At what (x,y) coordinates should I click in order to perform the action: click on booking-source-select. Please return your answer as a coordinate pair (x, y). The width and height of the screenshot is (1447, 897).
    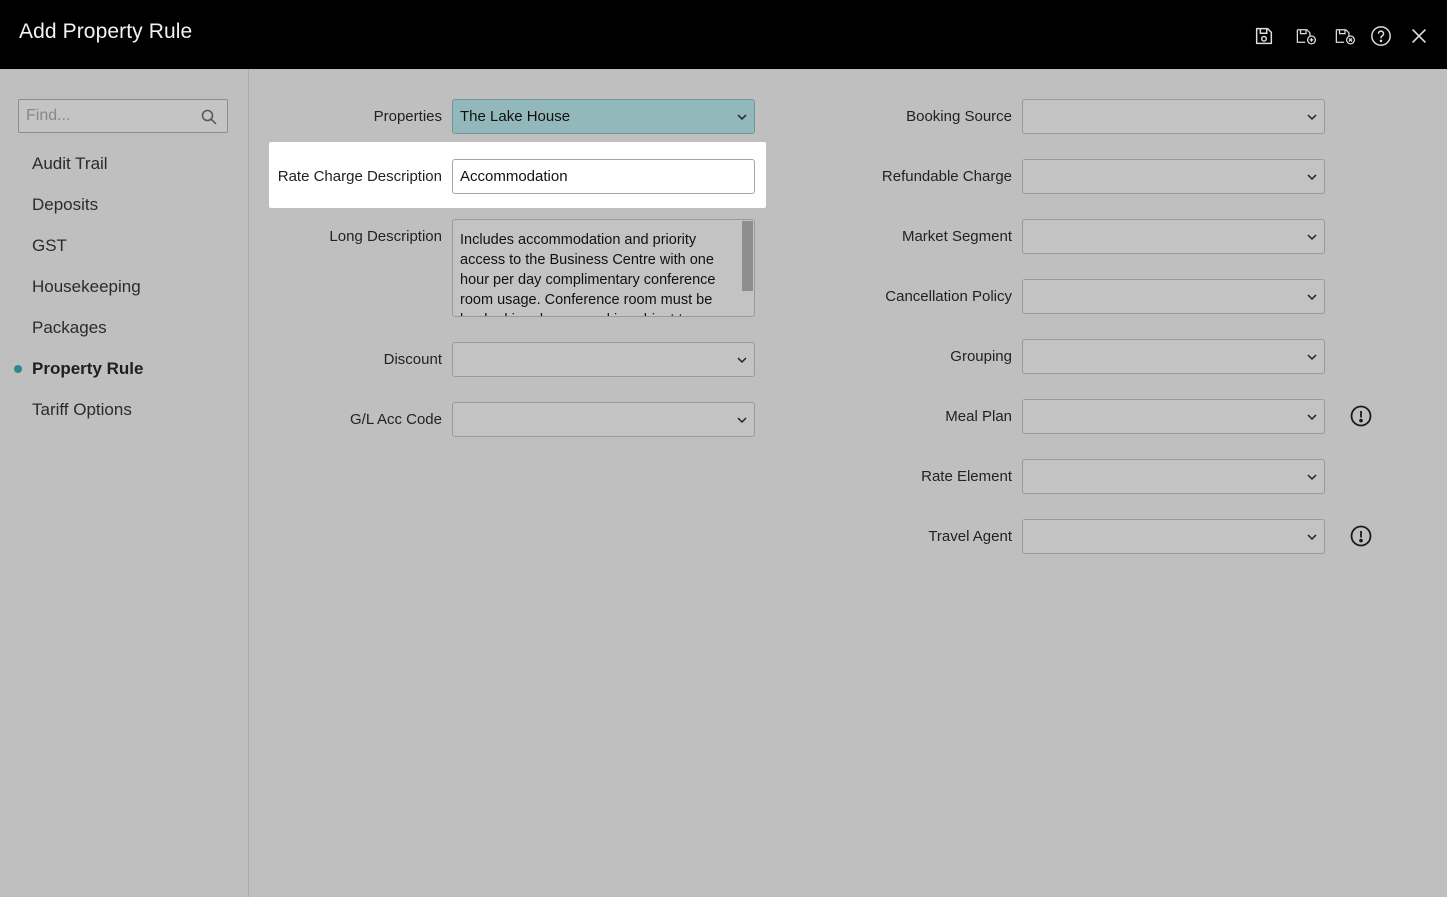
    Looking at the image, I should click on (1173, 116).